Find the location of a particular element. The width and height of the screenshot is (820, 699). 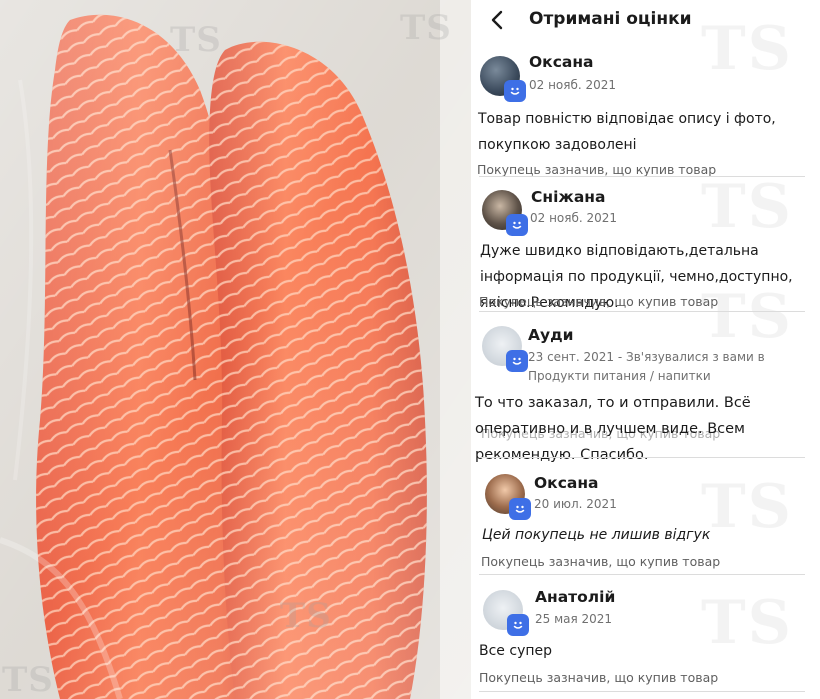

review-text: Цей покупець не лишив відгук is located at coordinates (596, 535).